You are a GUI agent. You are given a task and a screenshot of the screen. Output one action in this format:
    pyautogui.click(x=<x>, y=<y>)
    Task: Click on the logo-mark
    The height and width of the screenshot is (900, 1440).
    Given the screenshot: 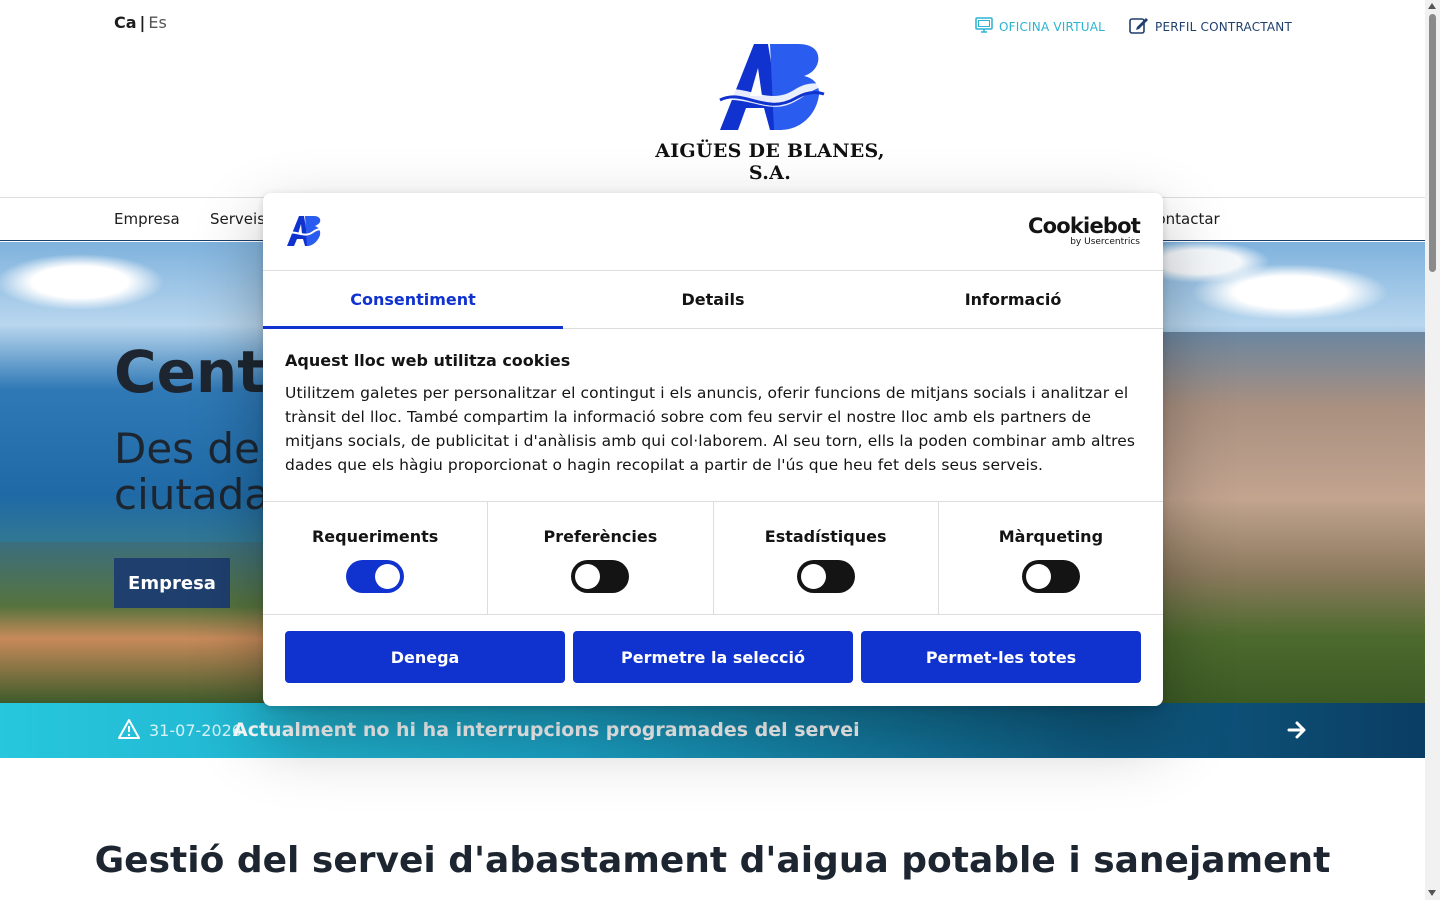 What is the action you would take?
    pyautogui.click(x=770, y=87)
    